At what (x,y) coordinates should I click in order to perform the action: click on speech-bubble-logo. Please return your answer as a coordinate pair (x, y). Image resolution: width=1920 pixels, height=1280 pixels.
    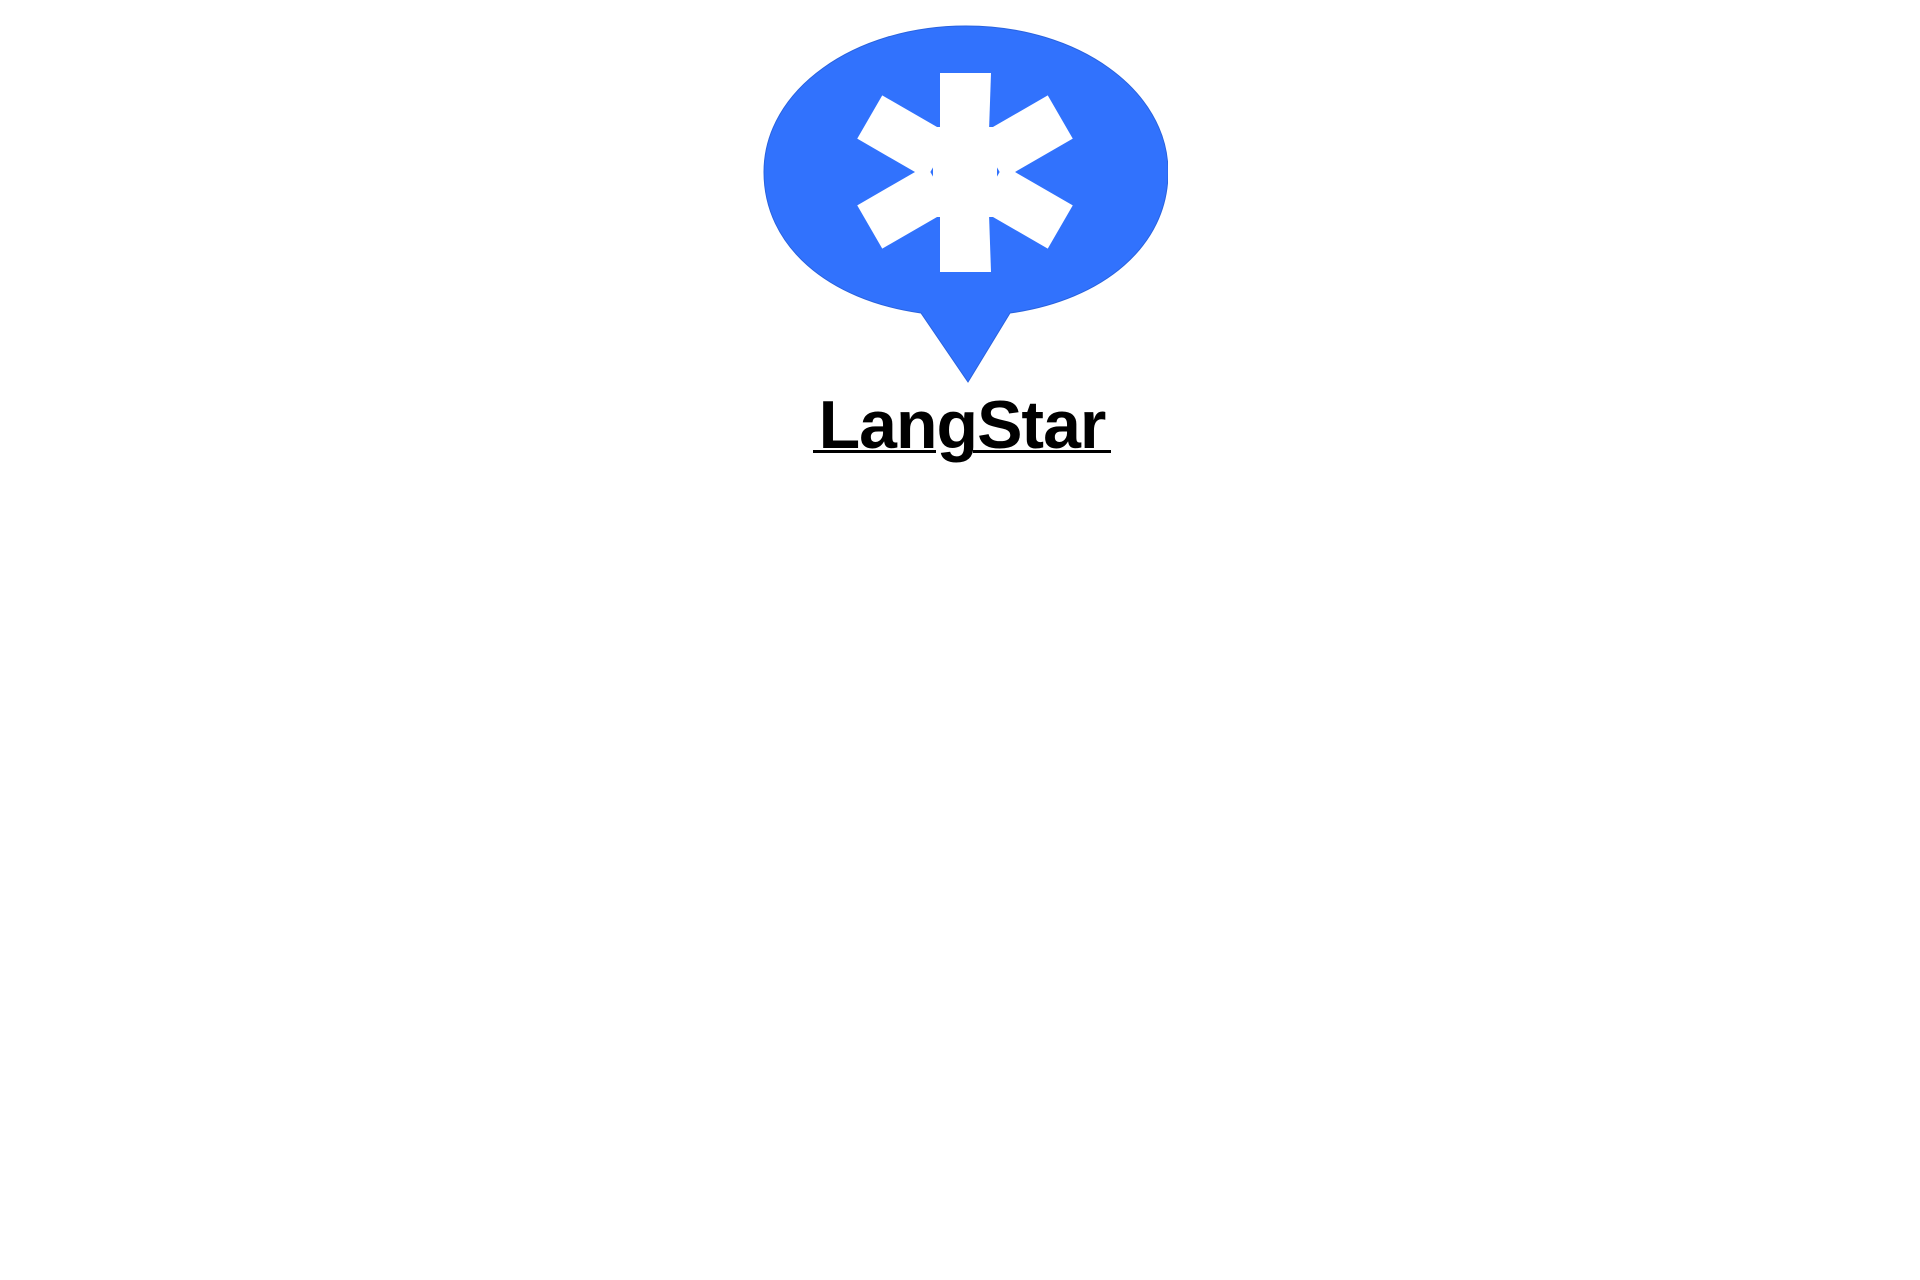
    Looking at the image, I should click on (965, 204).